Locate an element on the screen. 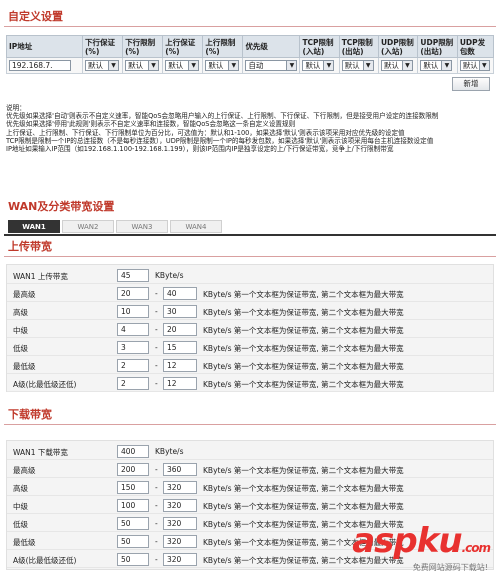 The width and height of the screenshot is (500, 575). watermark-subtitle: 免费网站源码下载站! is located at coordinates (450, 567).